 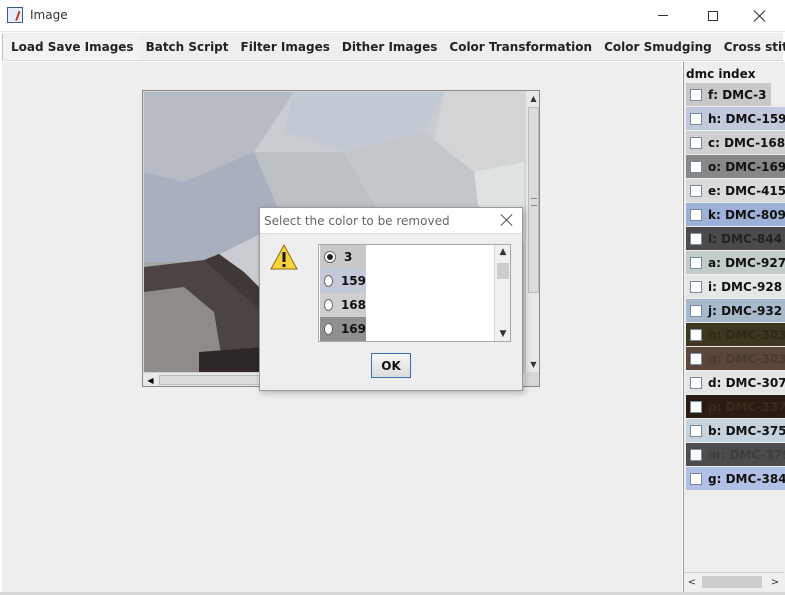 What do you see at coordinates (502, 293) in the screenshot?
I see `option-list-scrollbar: ▲ ▼` at bounding box center [502, 293].